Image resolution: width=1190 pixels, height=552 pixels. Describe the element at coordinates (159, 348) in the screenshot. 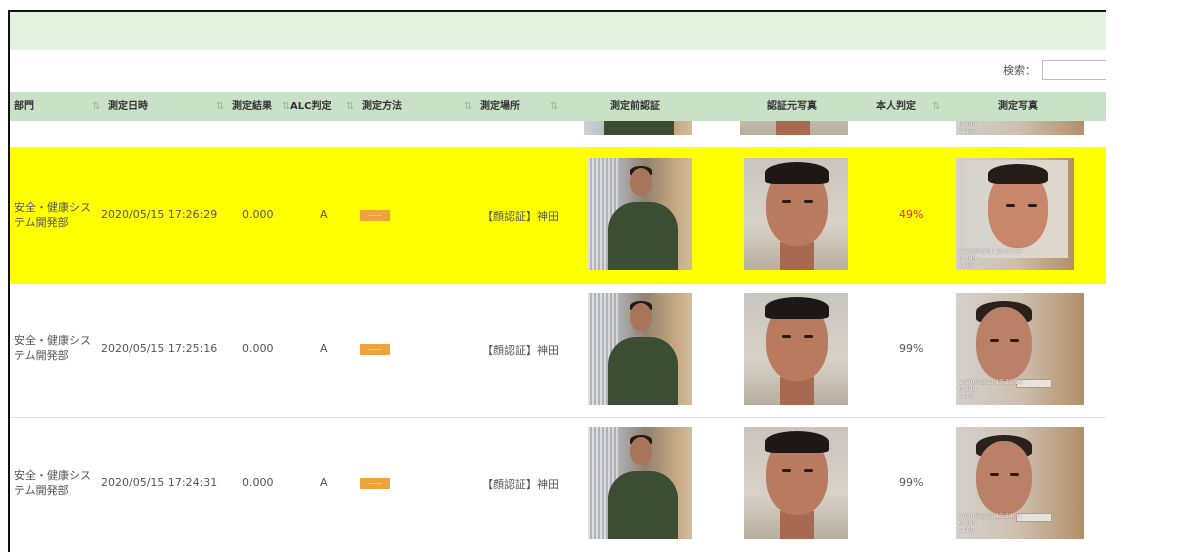

I see `cell-datetime: 2020/05/15 17:25:16` at that location.